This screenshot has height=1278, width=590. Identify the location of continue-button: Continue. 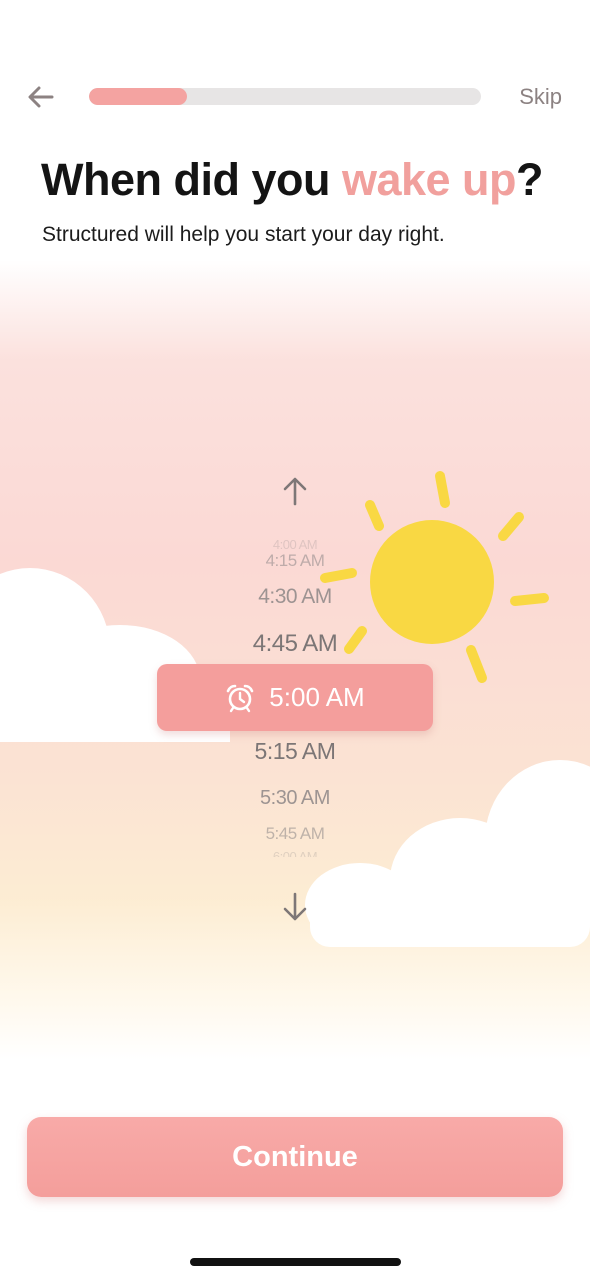
(295, 1157).